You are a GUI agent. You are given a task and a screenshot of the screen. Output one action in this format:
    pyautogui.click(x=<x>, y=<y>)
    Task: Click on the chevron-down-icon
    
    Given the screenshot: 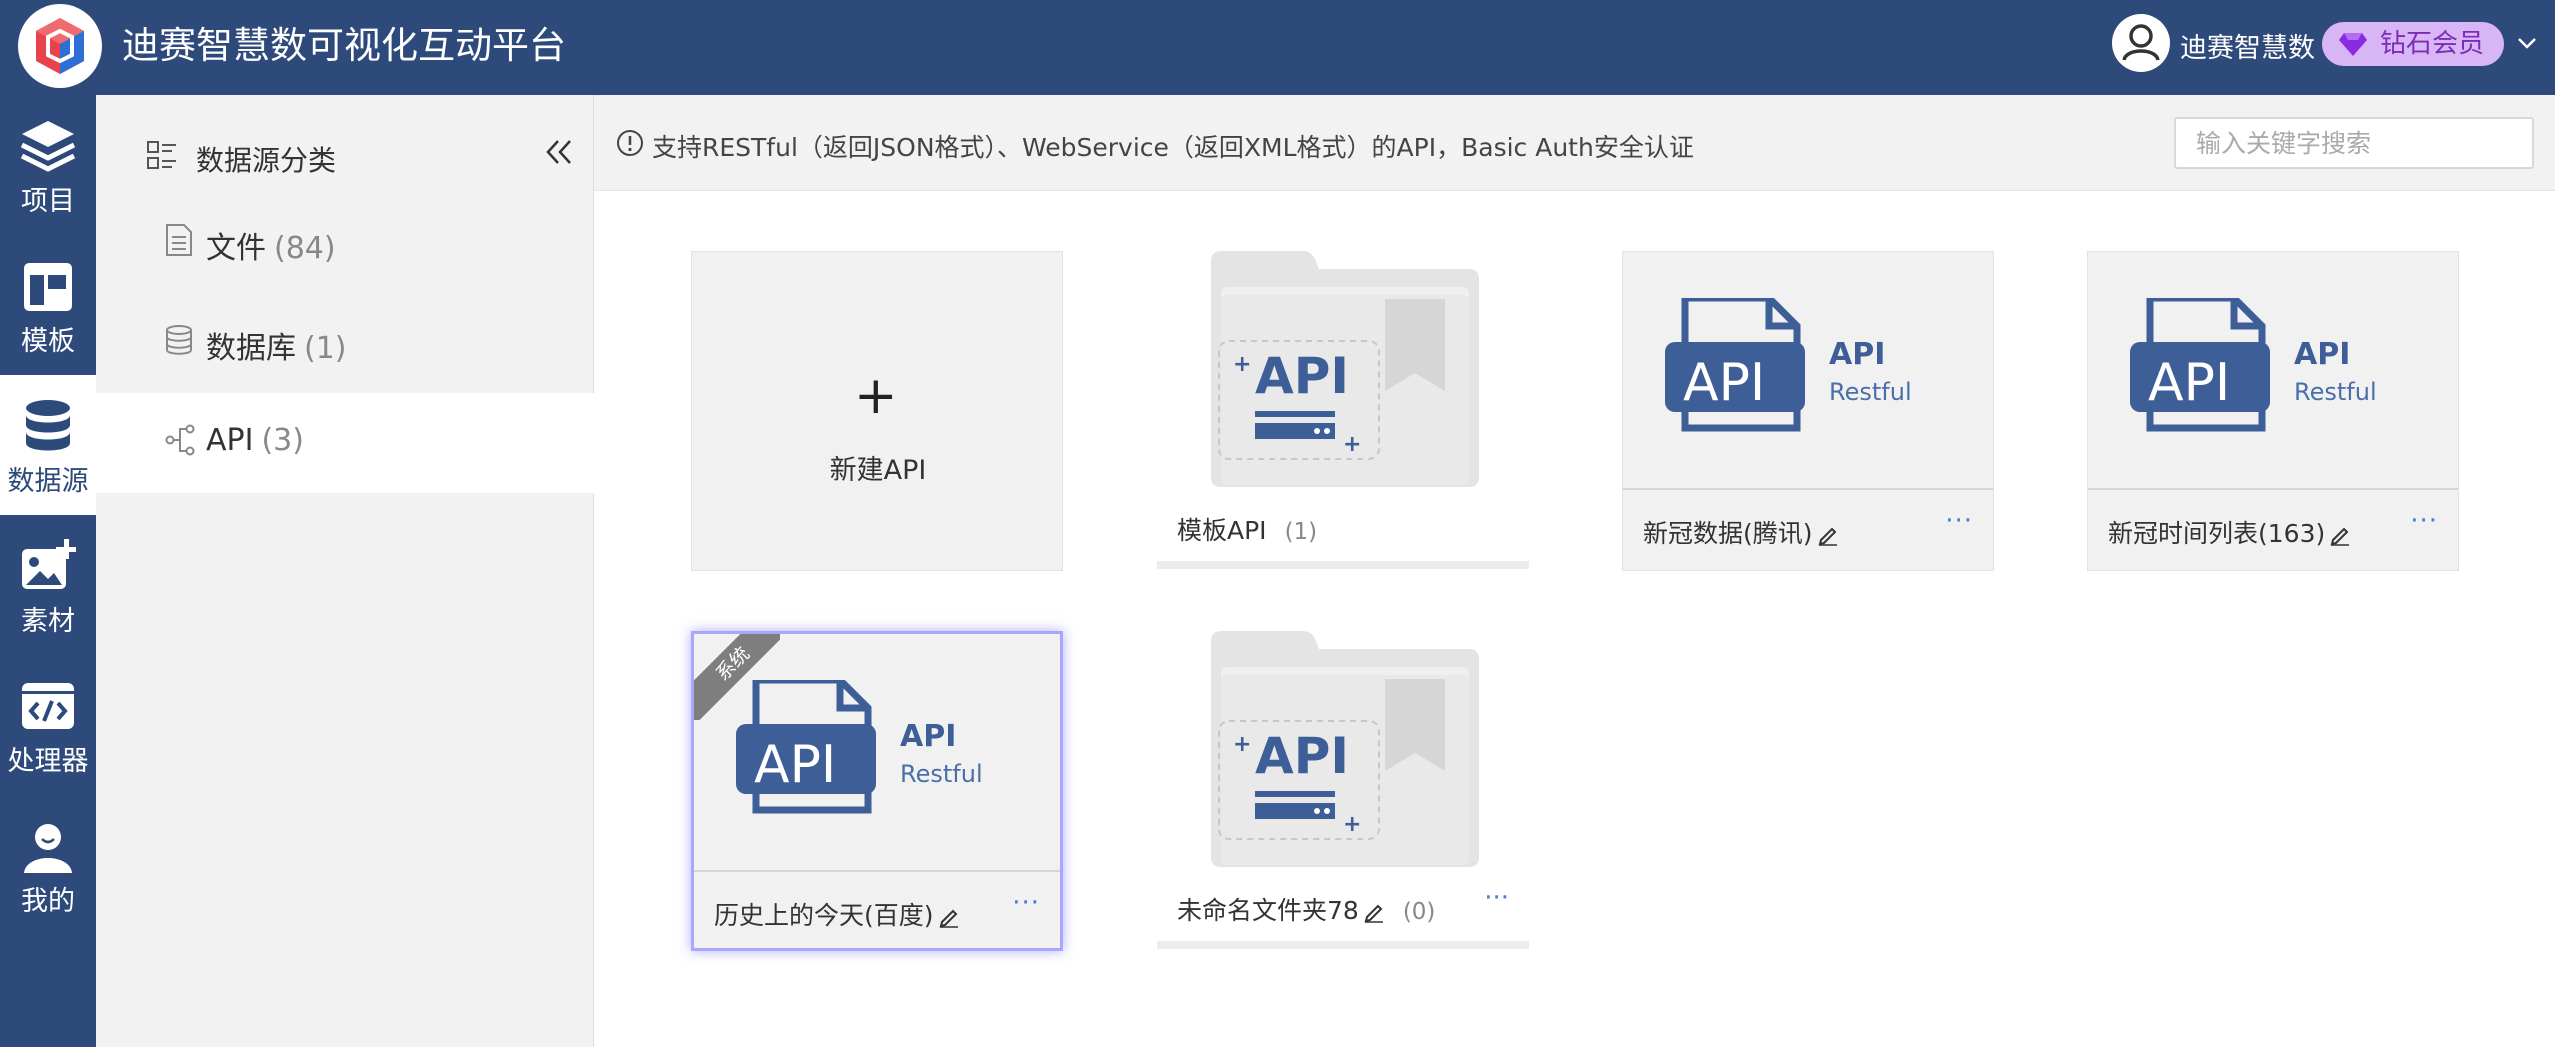 What is the action you would take?
    pyautogui.click(x=2527, y=43)
    